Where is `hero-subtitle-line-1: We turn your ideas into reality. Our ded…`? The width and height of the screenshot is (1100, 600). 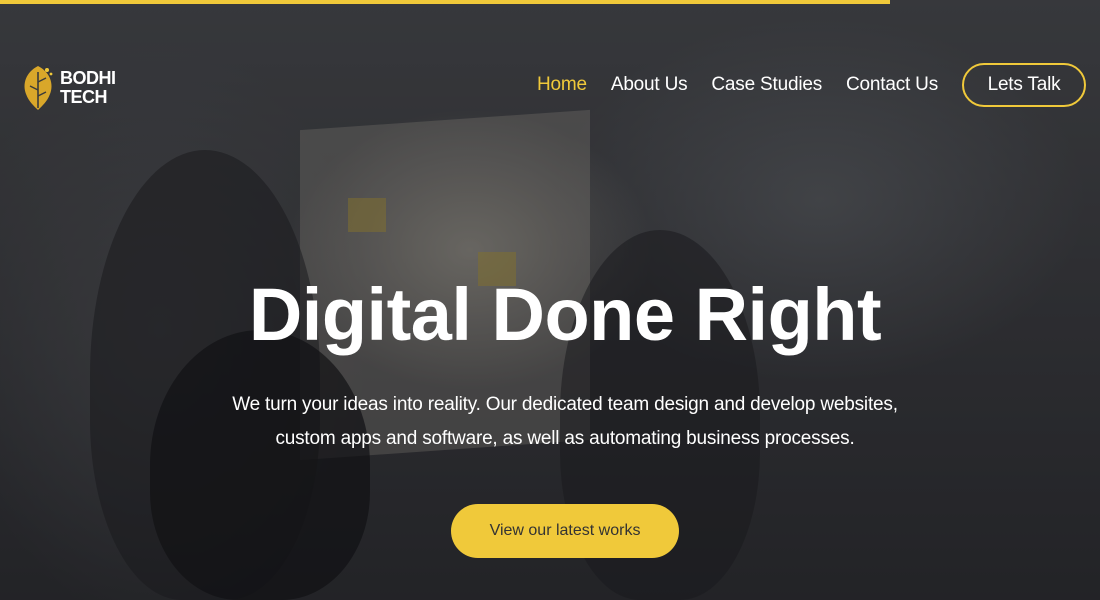
hero-subtitle-line-1: We turn your ideas into reality. Our ded… is located at coordinates (565, 404).